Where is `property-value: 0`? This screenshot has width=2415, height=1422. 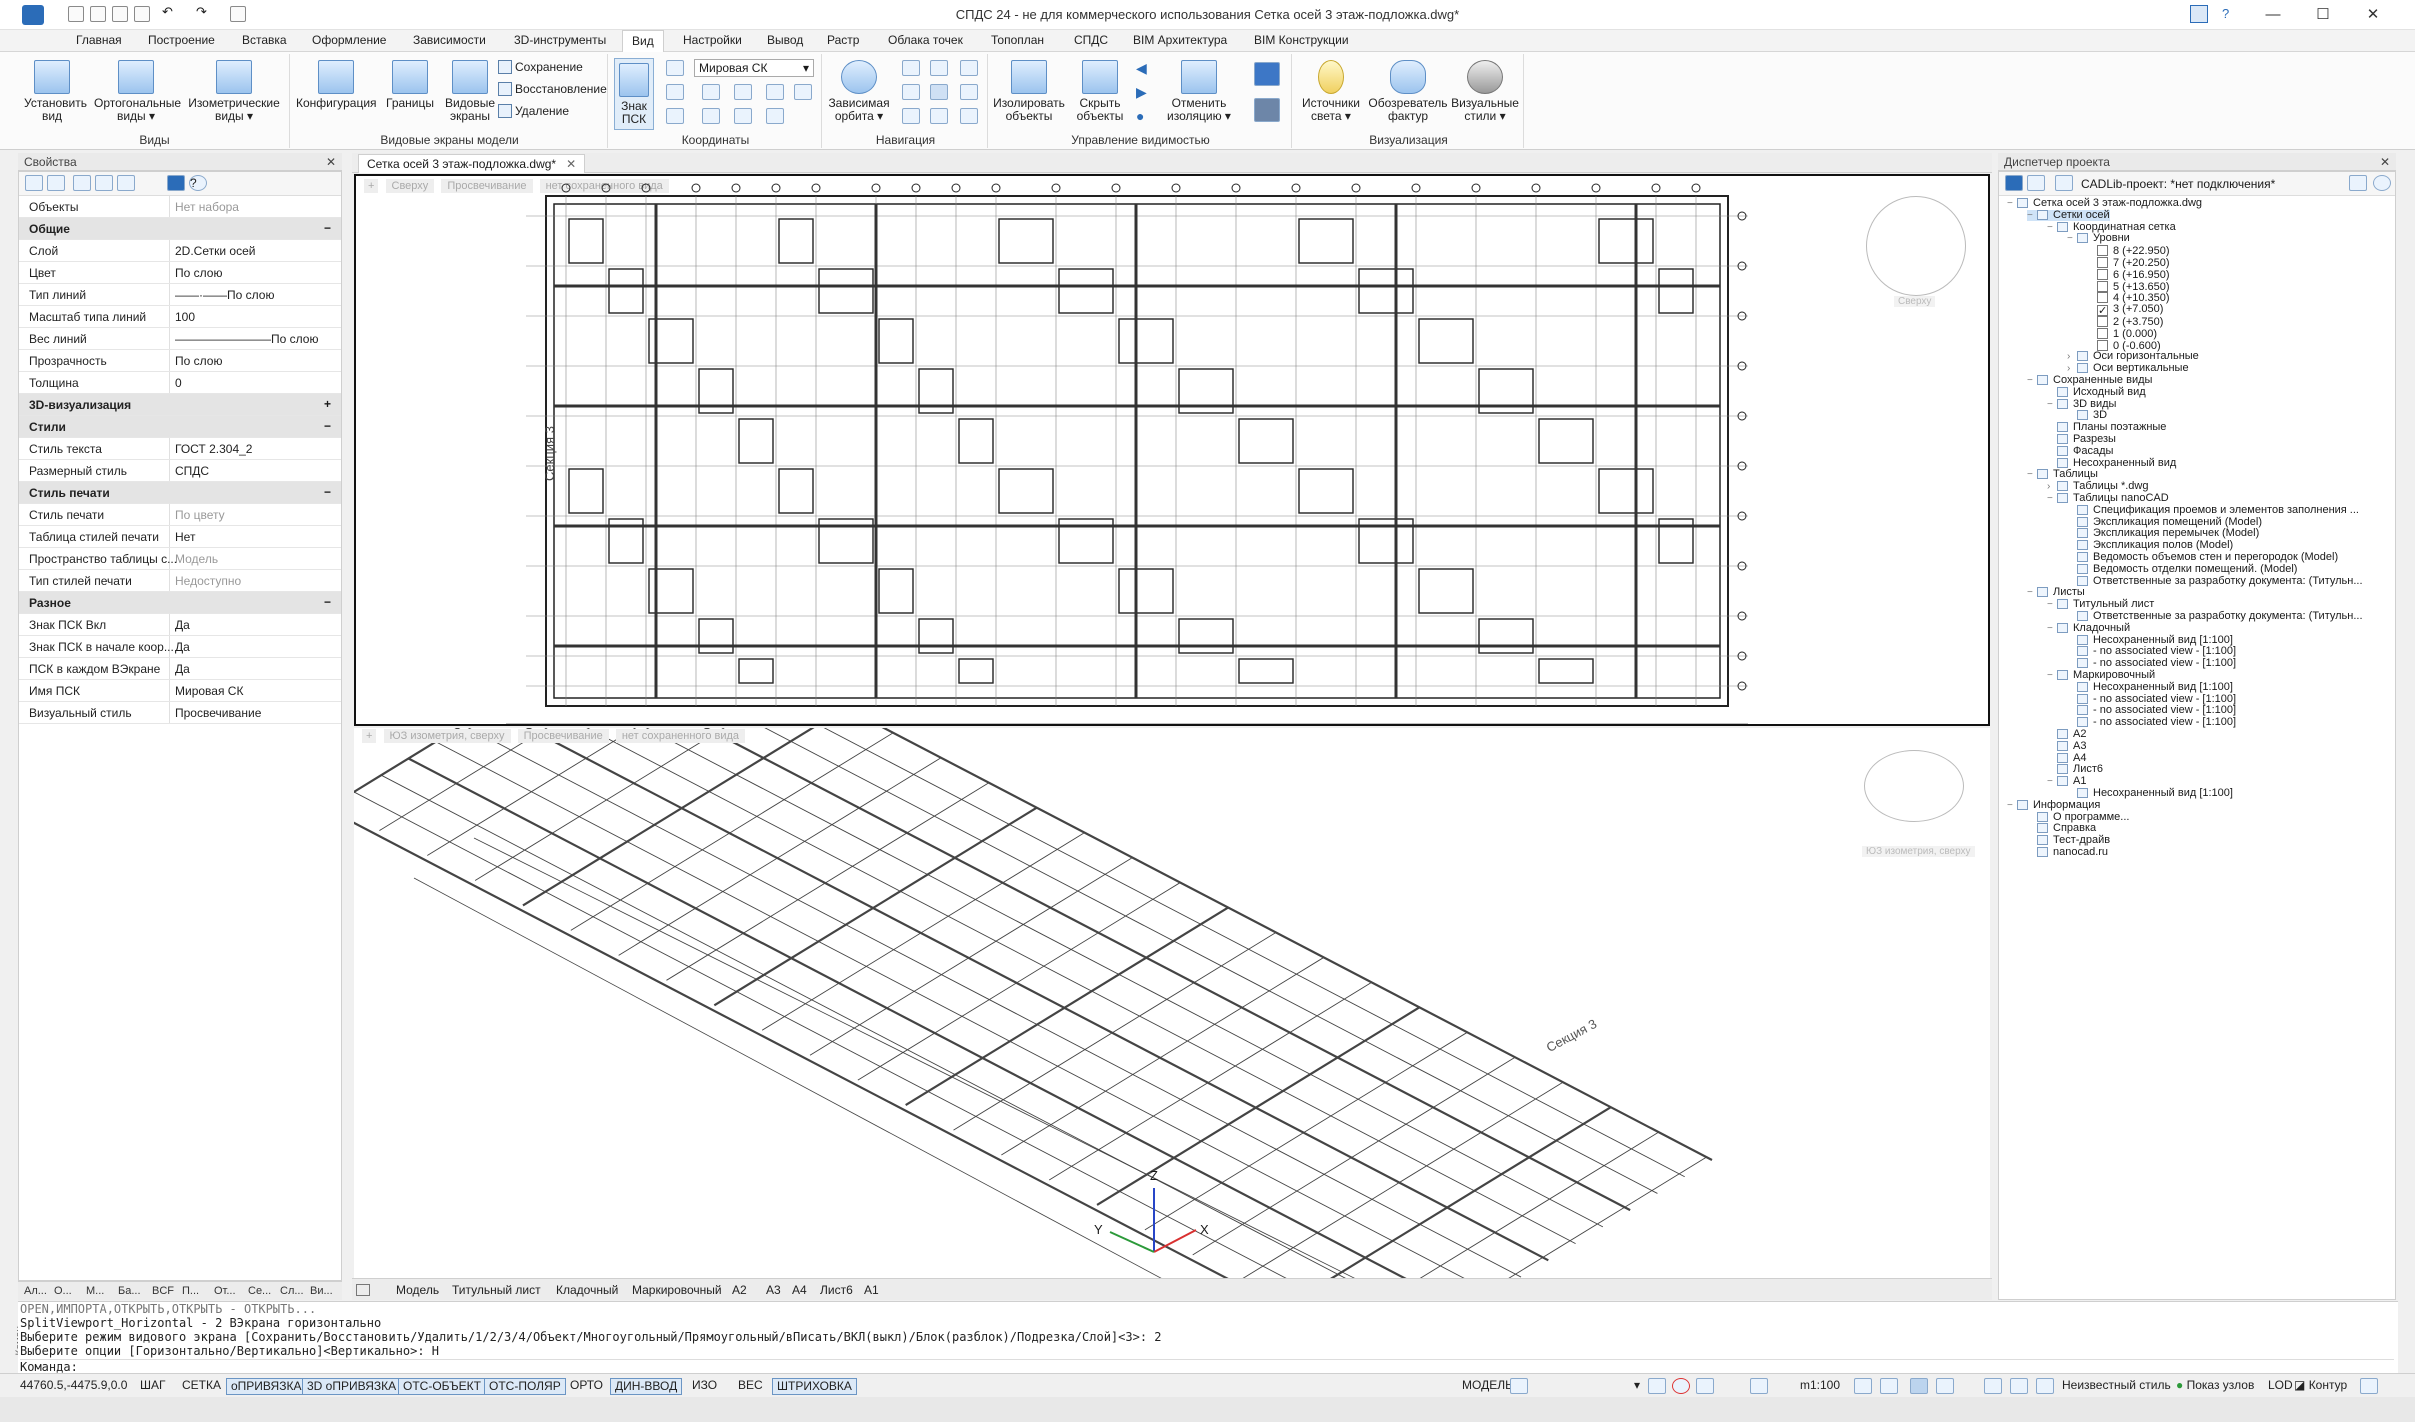
property-value: 0 is located at coordinates (178, 383).